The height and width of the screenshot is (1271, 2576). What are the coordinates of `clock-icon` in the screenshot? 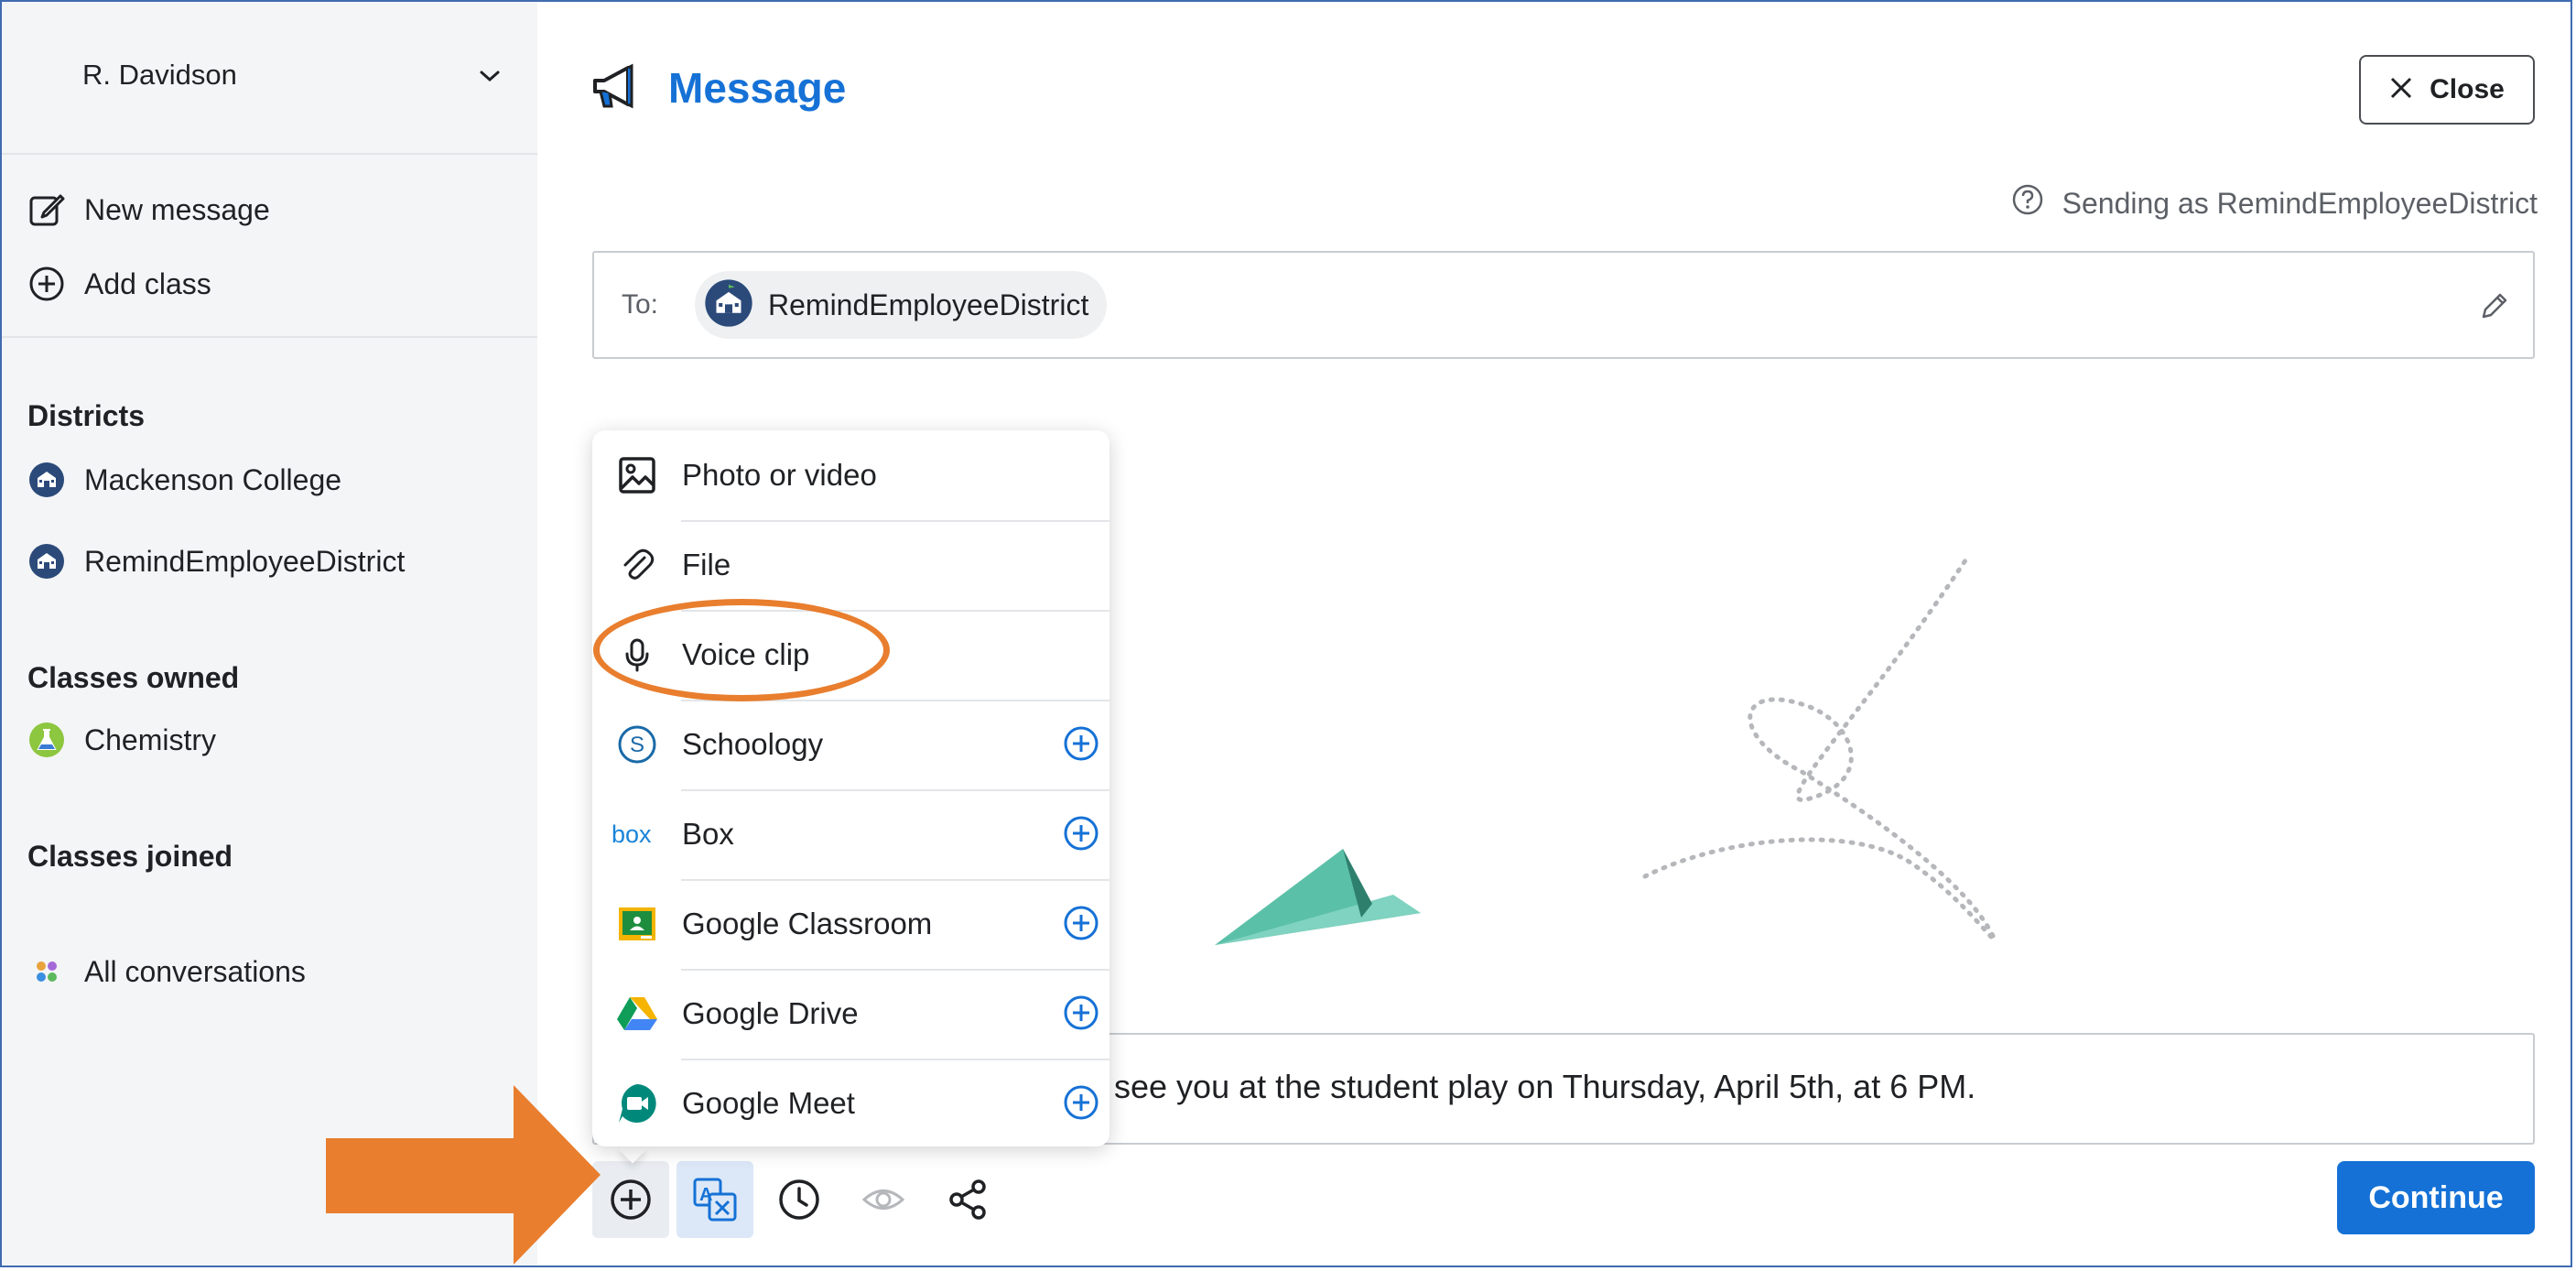 It's located at (799, 1199).